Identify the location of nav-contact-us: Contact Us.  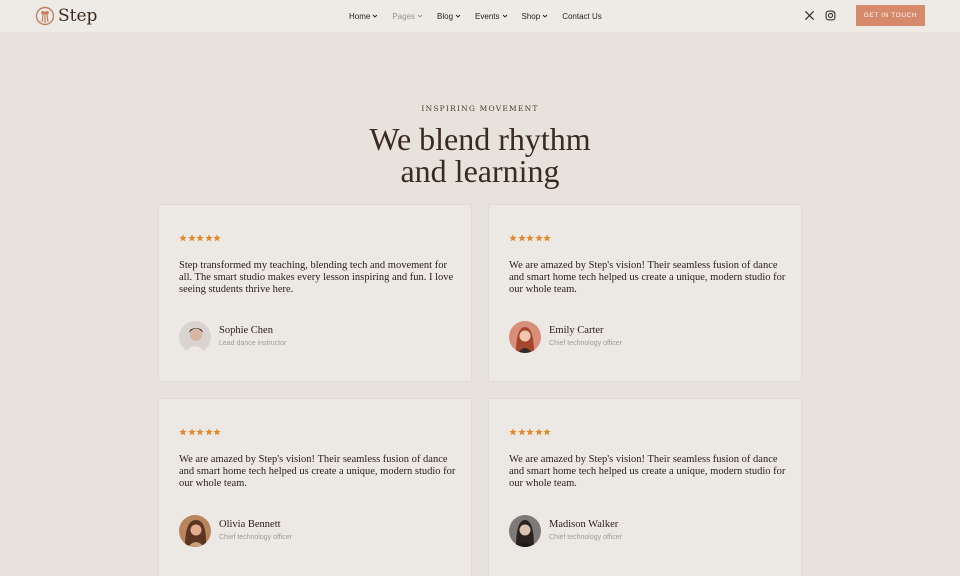
(582, 16).